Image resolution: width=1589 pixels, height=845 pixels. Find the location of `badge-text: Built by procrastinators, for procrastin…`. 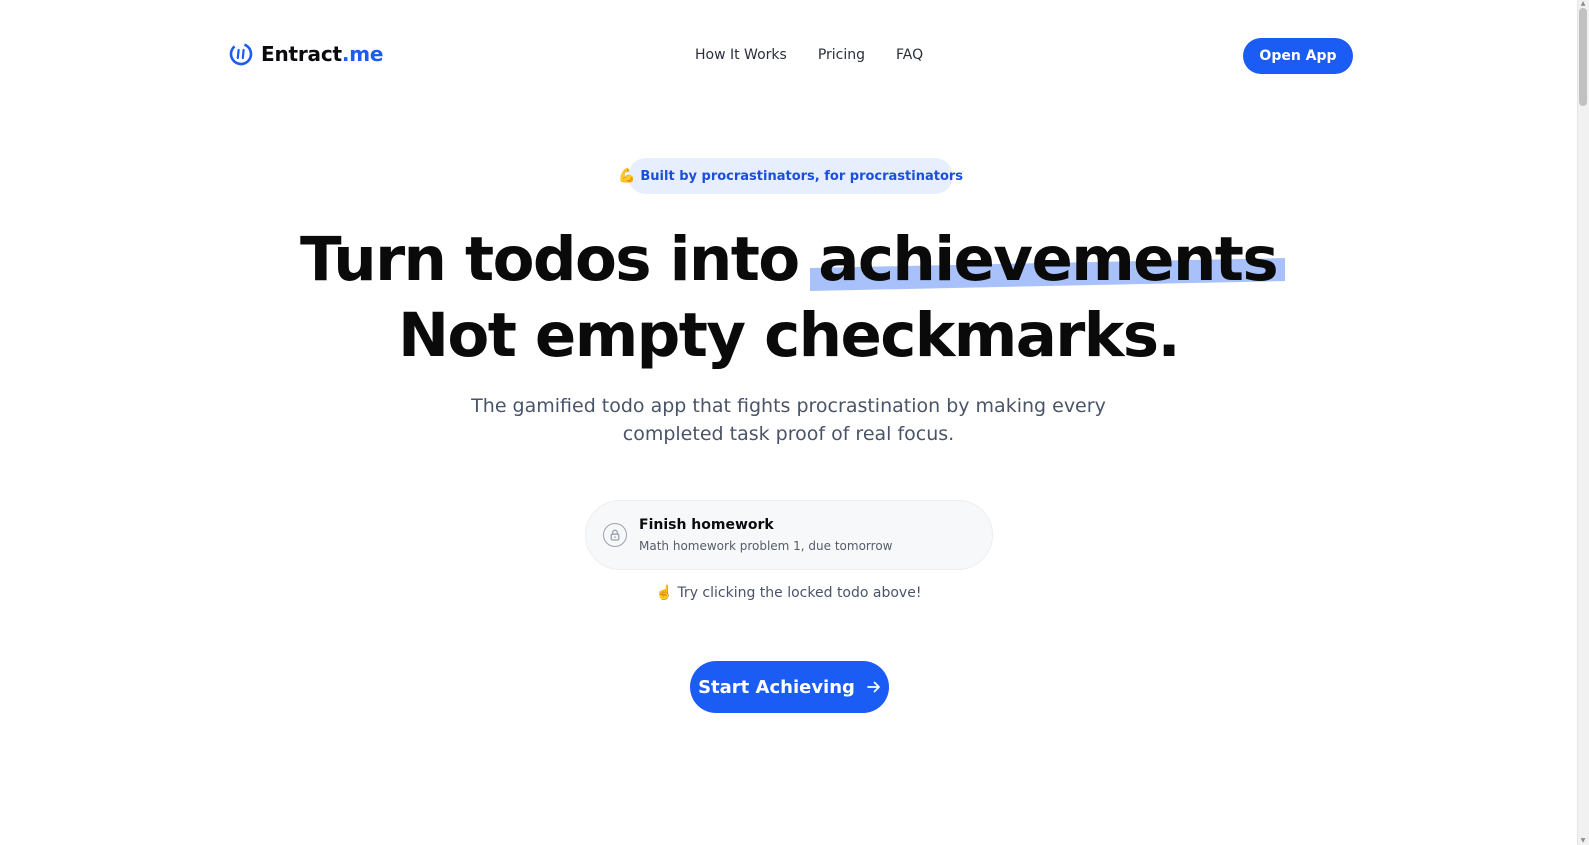

badge-text: Built by procrastinators, for procrastin… is located at coordinates (802, 176).